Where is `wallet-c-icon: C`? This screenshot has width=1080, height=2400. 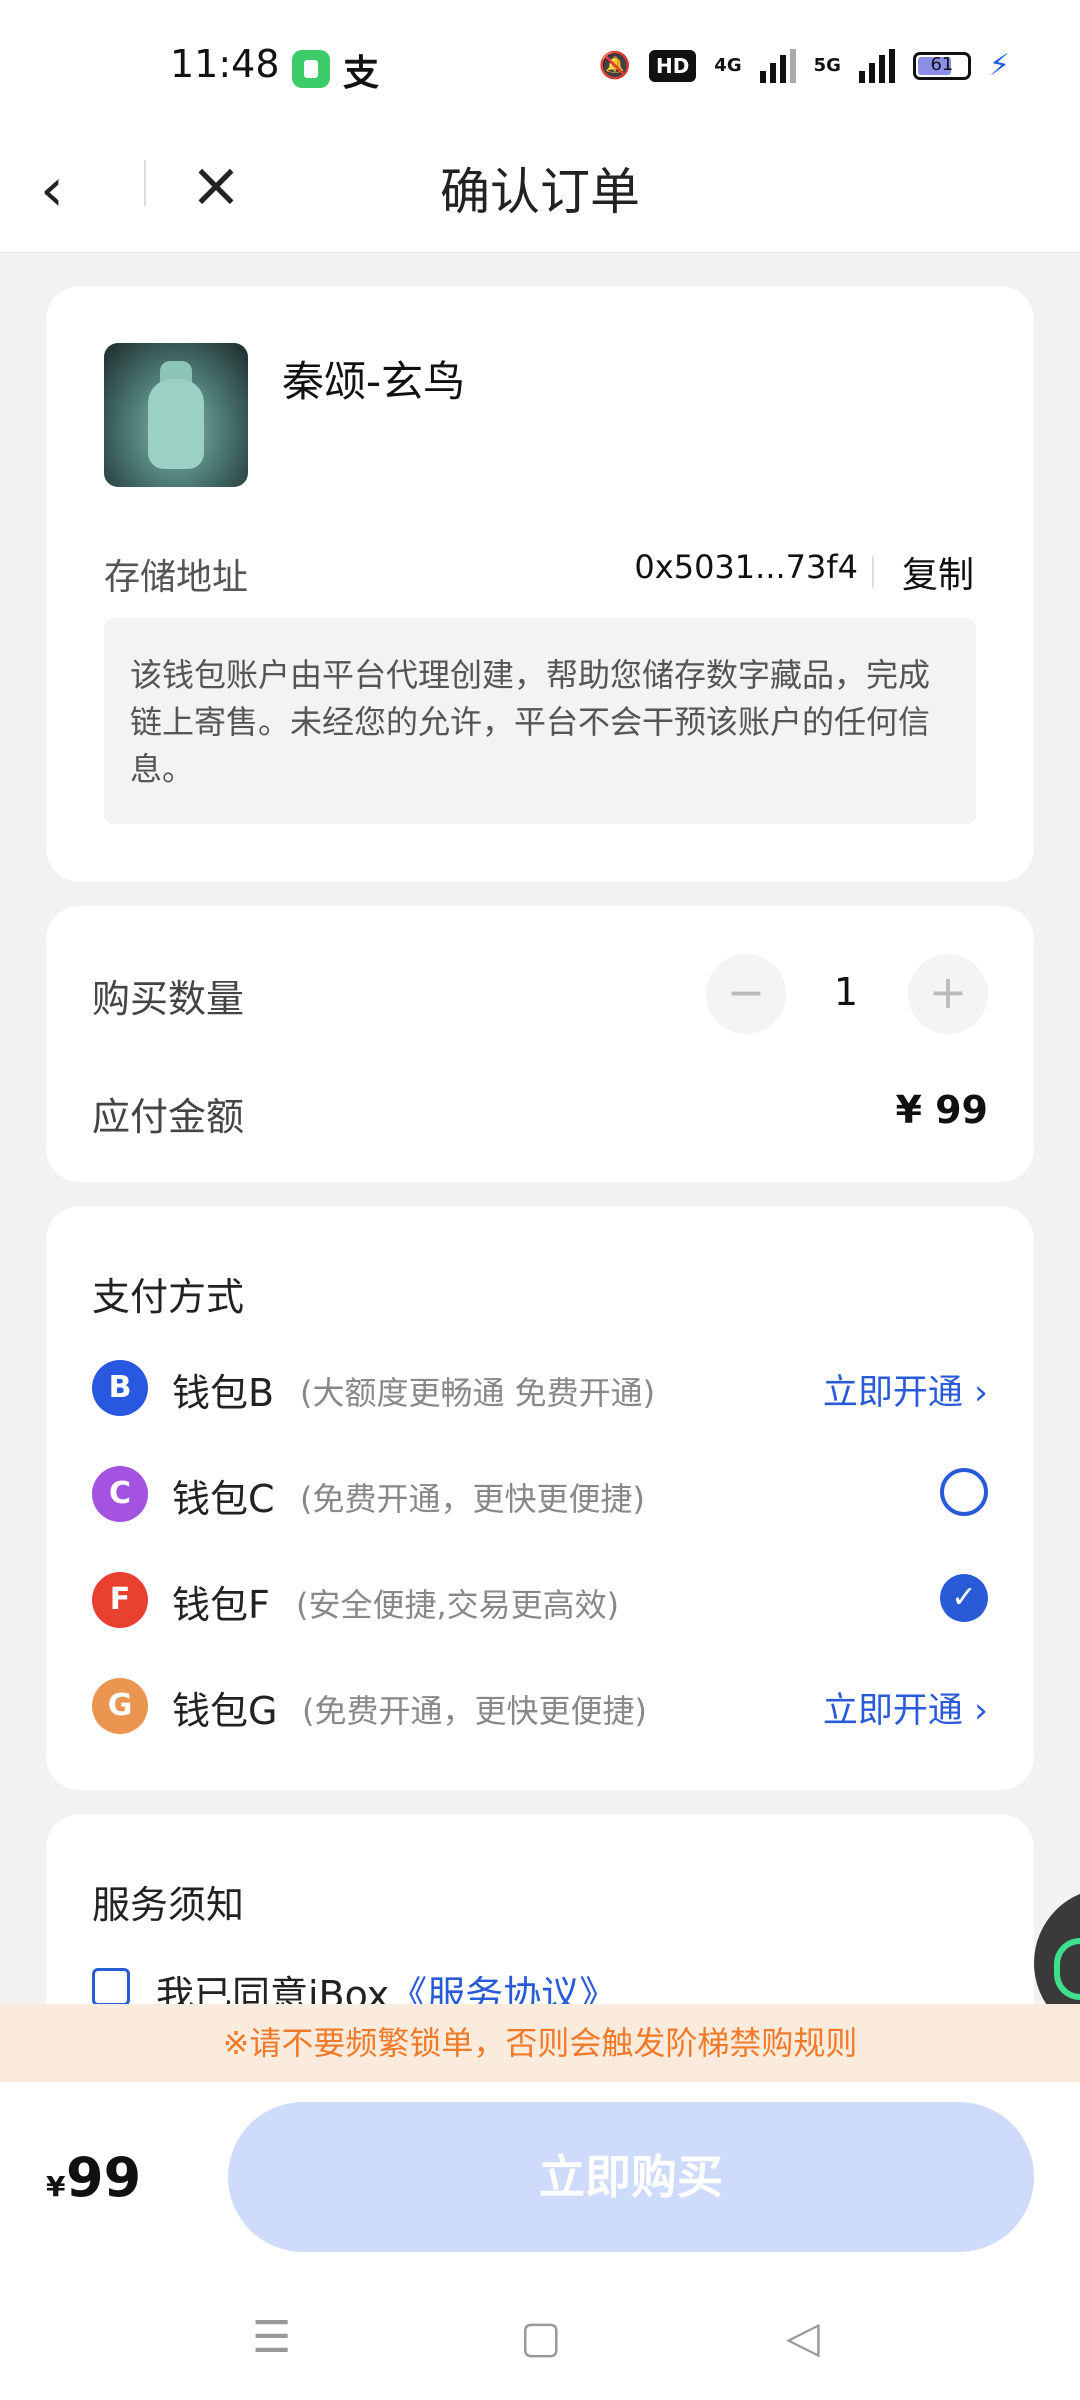
wallet-c-icon: C is located at coordinates (120, 1494).